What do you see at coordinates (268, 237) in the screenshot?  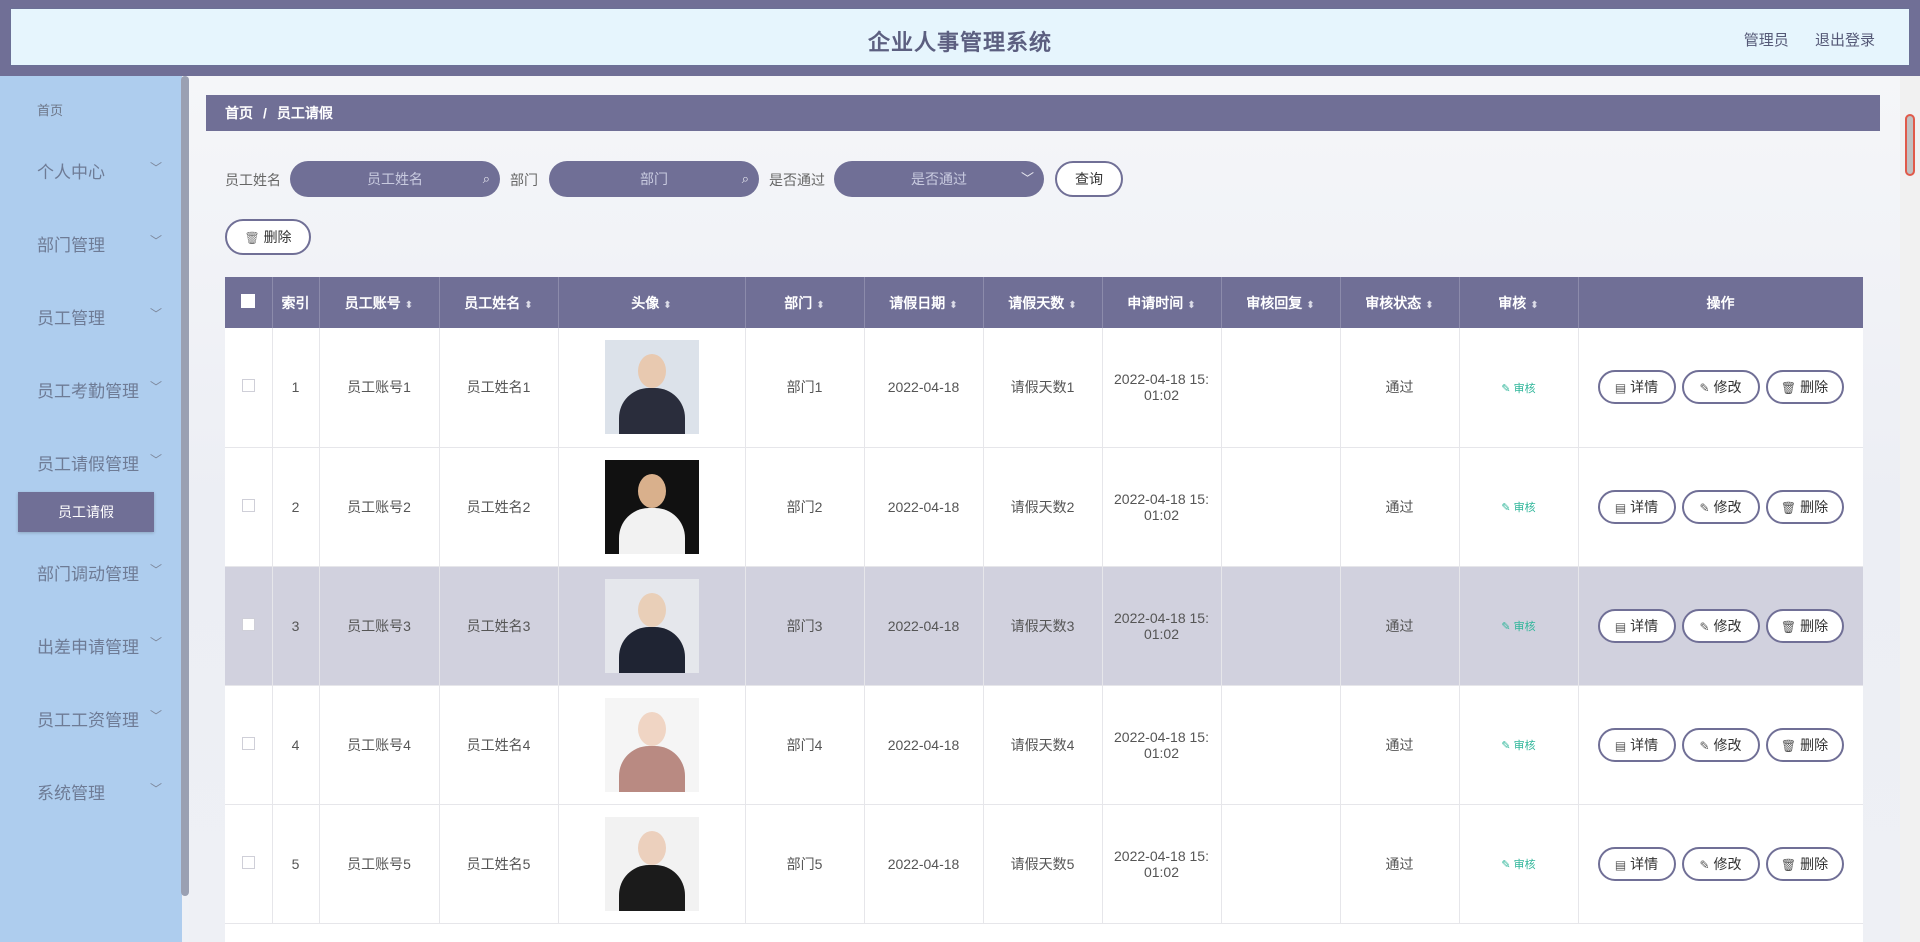 I see `bulk-delete-button: 🗑 删除` at bounding box center [268, 237].